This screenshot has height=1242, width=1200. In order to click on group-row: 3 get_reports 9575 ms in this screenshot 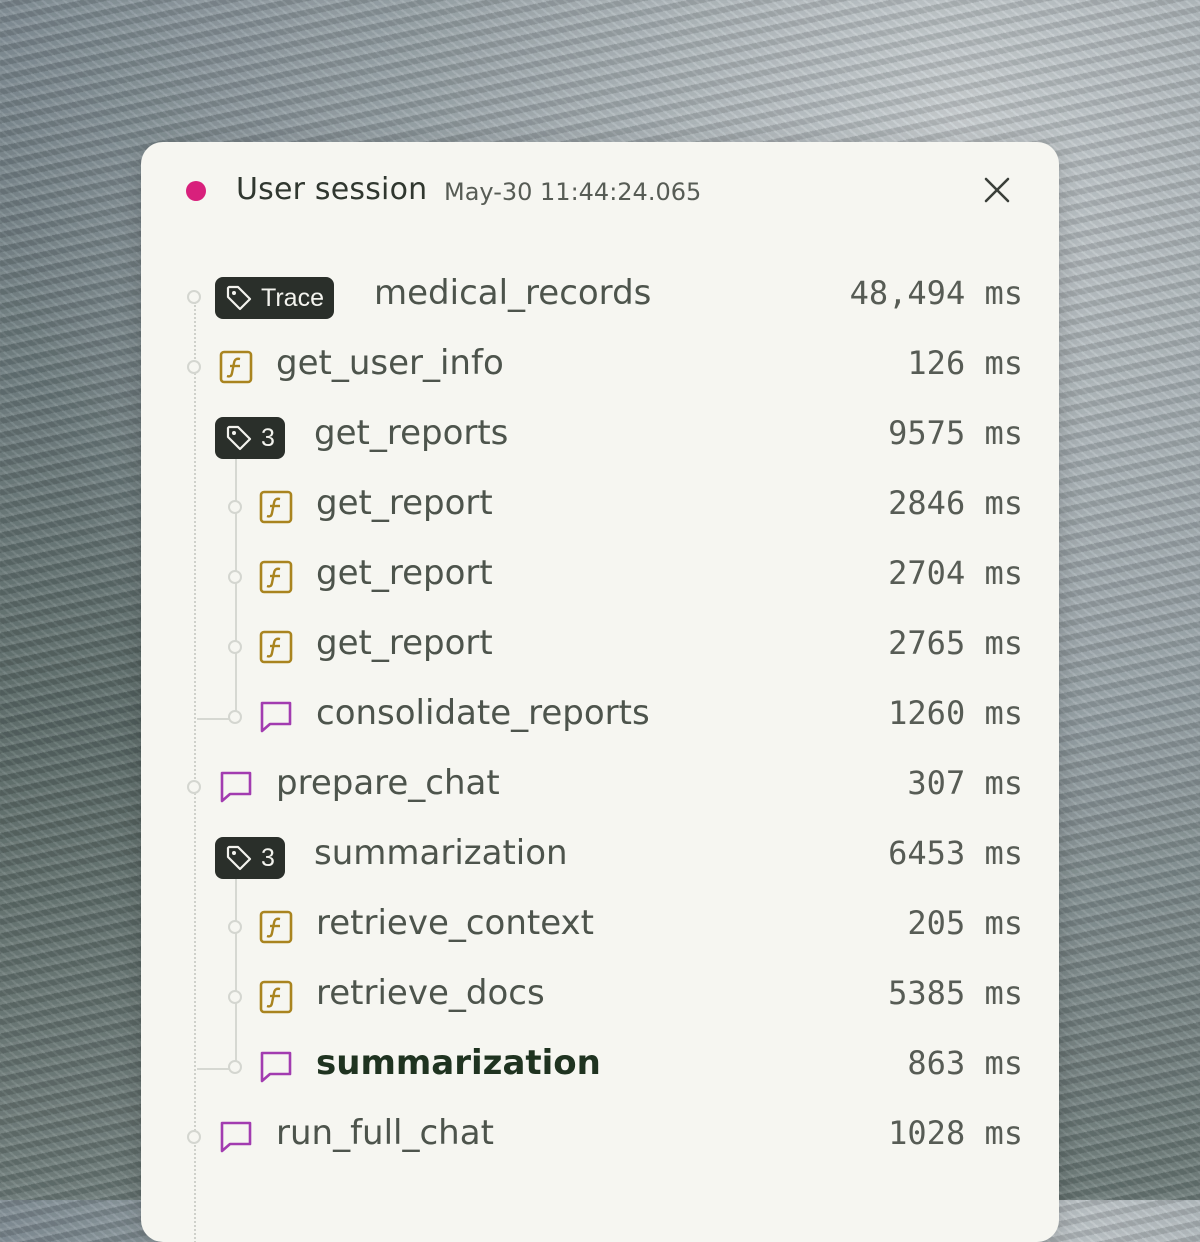, I will do `click(600, 437)`.